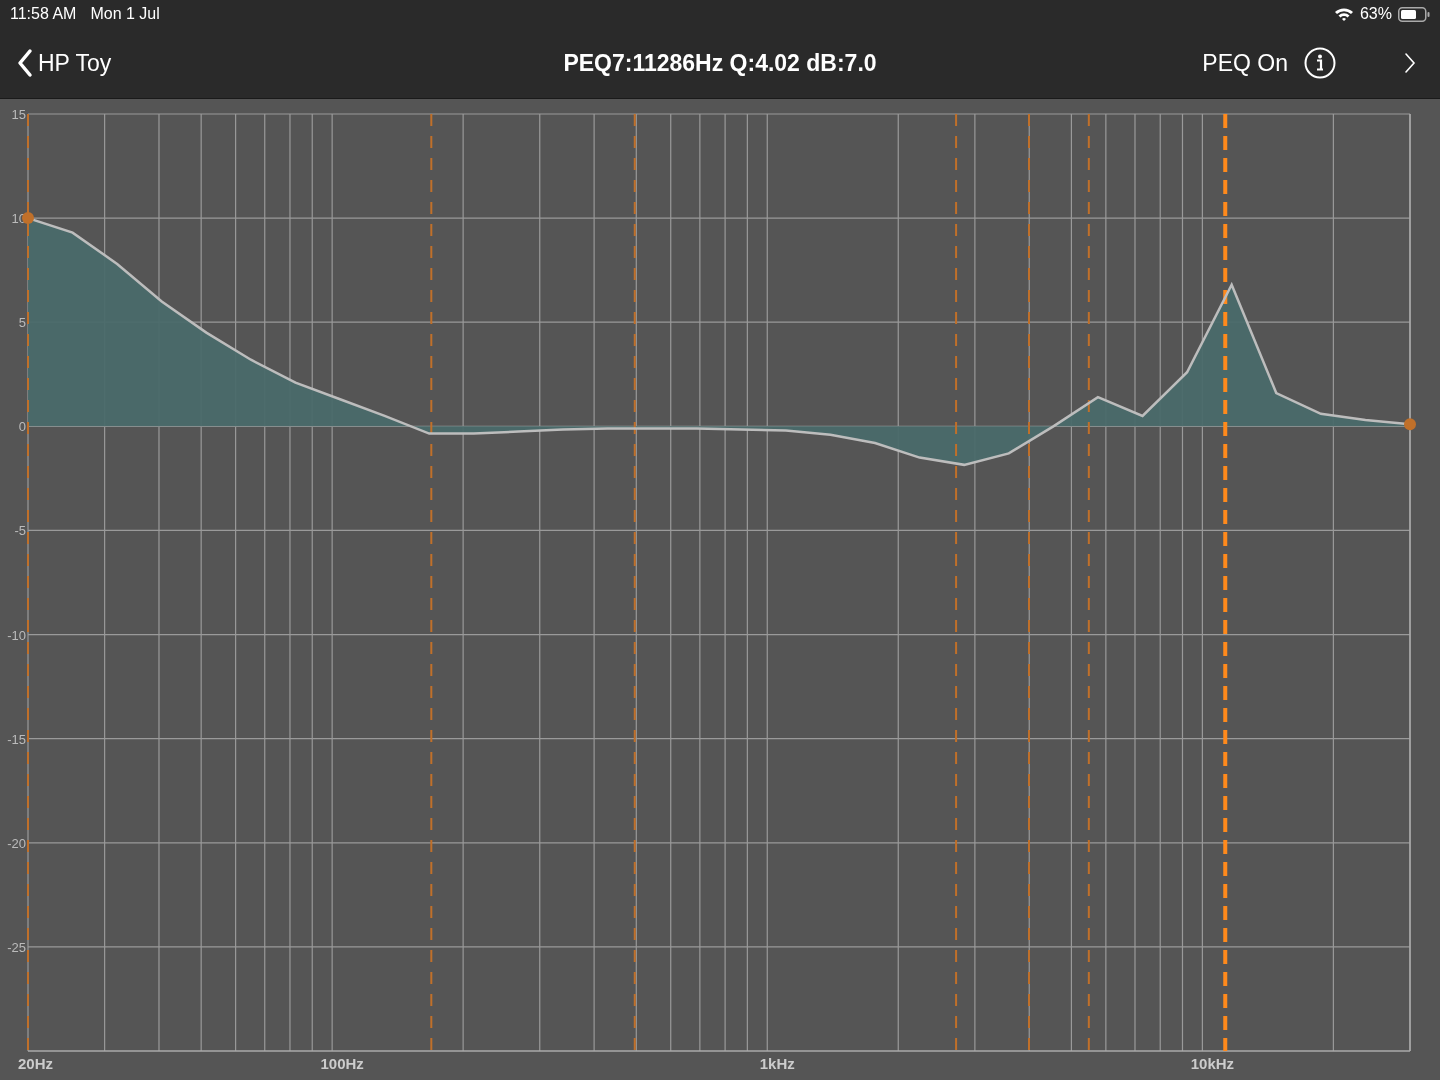 This screenshot has width=1440, height=1080. I want to click on axis-label: -25, so click(16, 947).